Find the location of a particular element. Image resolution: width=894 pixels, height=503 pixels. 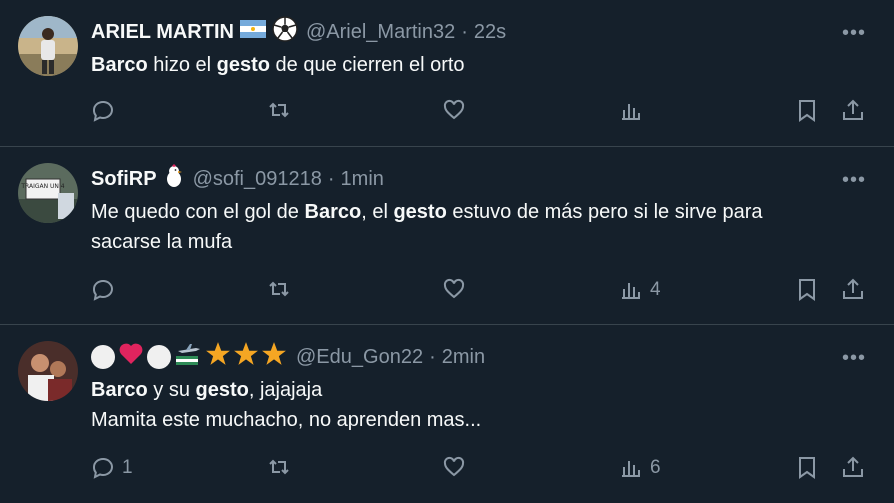

views-button: 4 is located at coordinates (639, 290).